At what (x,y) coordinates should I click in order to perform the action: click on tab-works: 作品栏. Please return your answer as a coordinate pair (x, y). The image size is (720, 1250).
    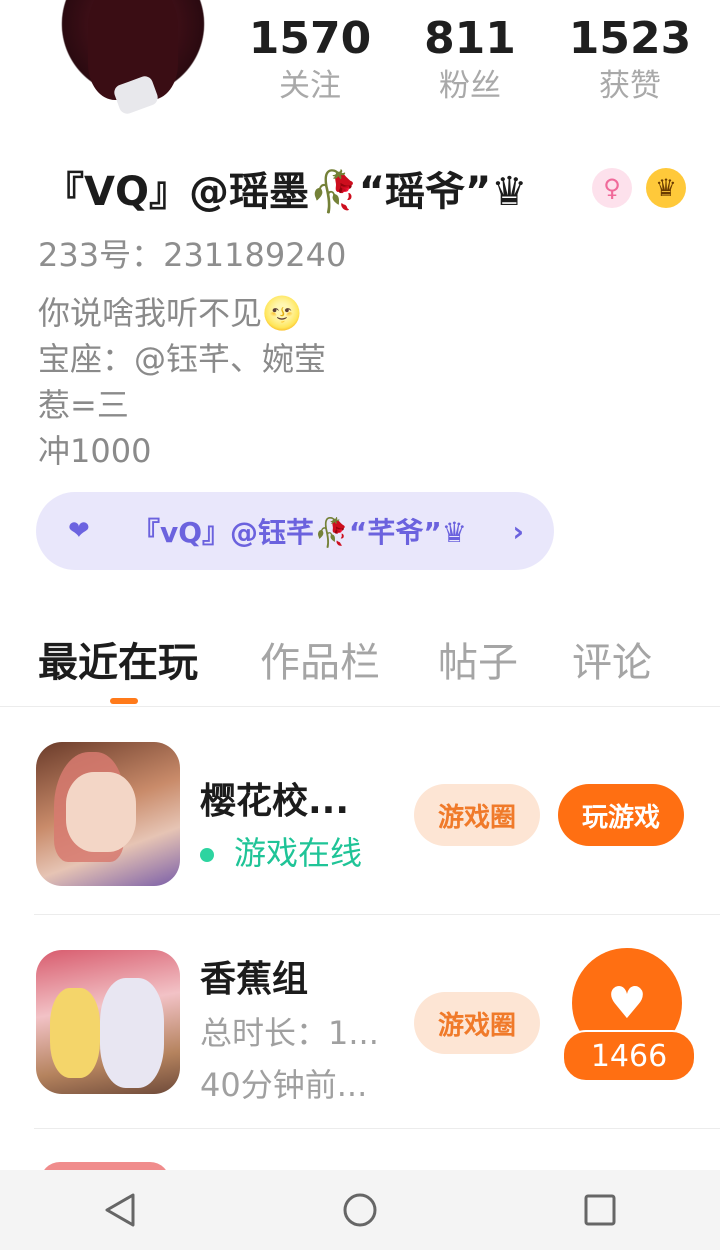
    Looking at the image, I should click on (320, 659).